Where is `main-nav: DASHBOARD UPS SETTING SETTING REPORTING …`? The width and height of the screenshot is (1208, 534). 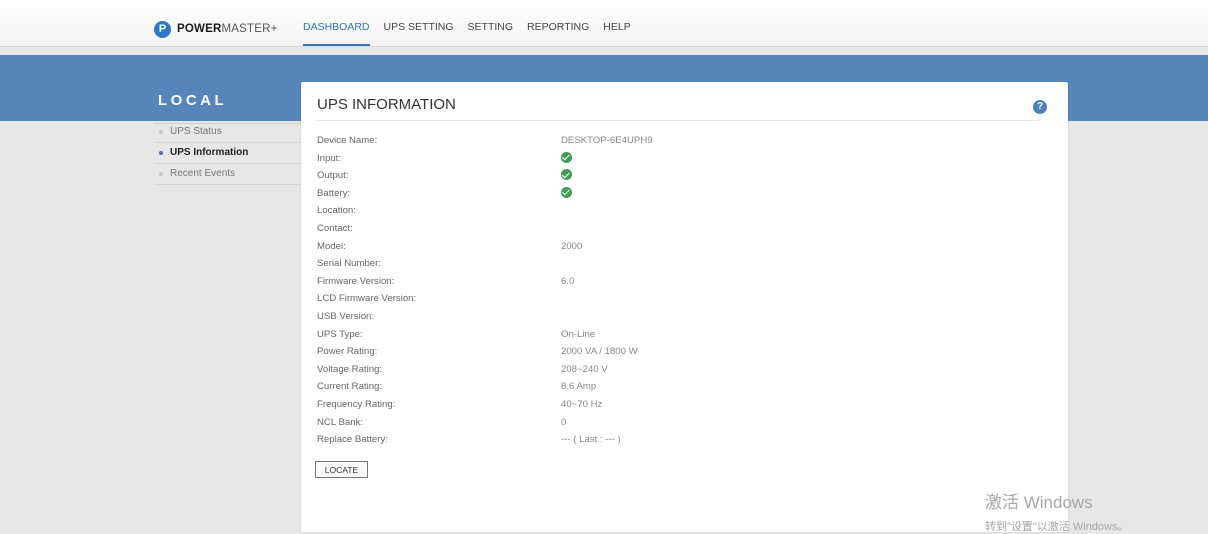 main-nav: DASHBOARD UPS SETTING SETTING REPORTING … is located at coordinates (474, 33).